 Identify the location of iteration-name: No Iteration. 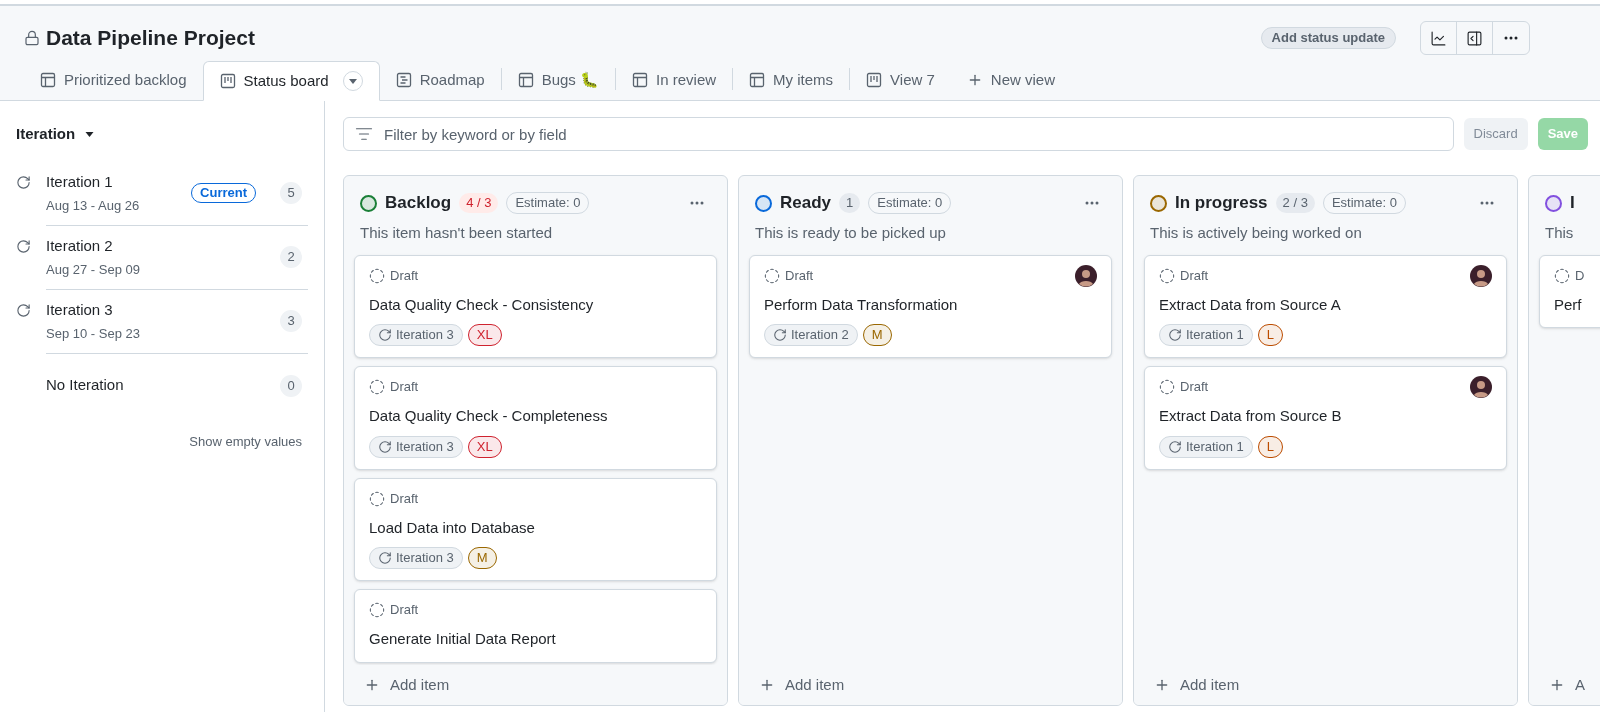
(85, 385).